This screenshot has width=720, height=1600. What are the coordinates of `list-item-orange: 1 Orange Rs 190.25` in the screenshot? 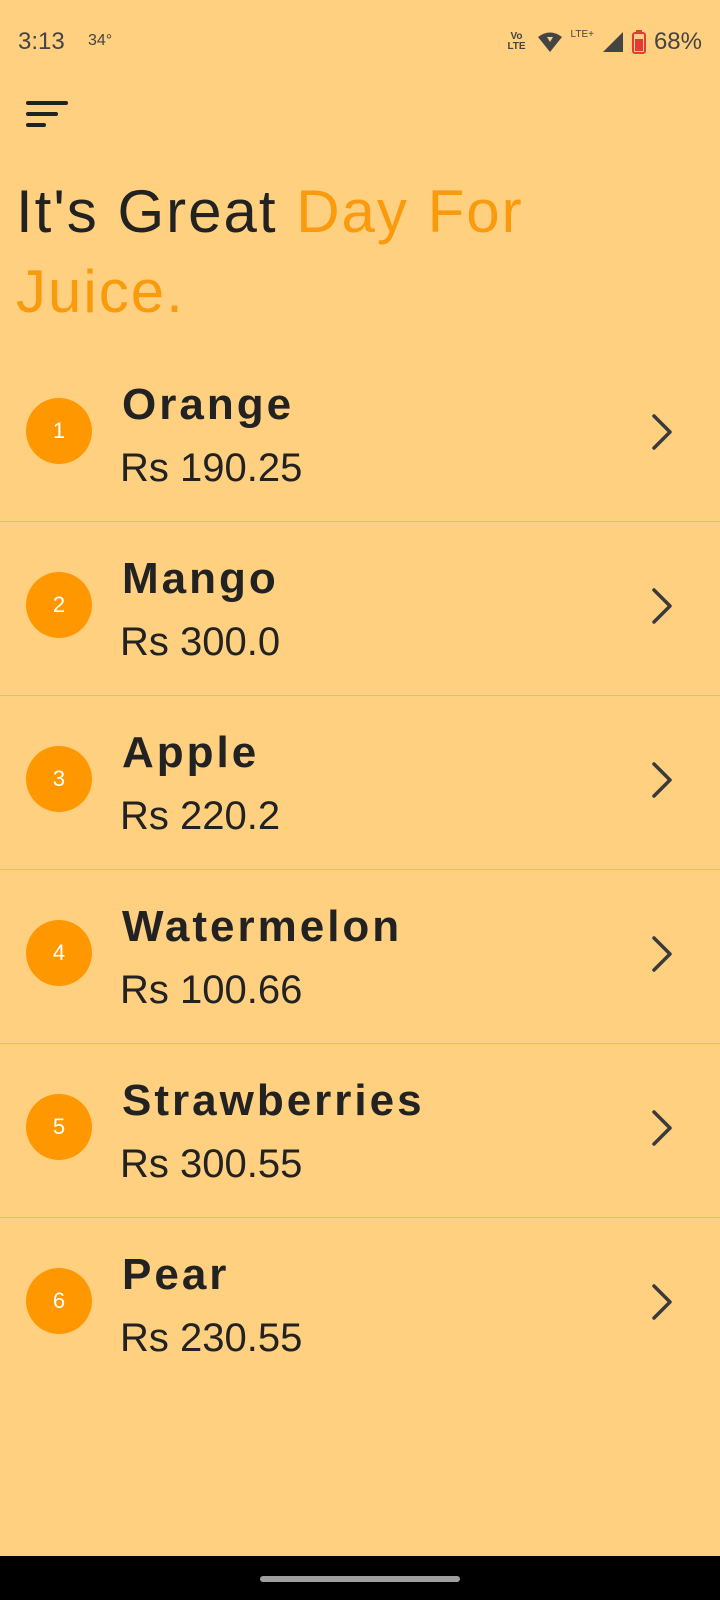 It's located at (360, 435).